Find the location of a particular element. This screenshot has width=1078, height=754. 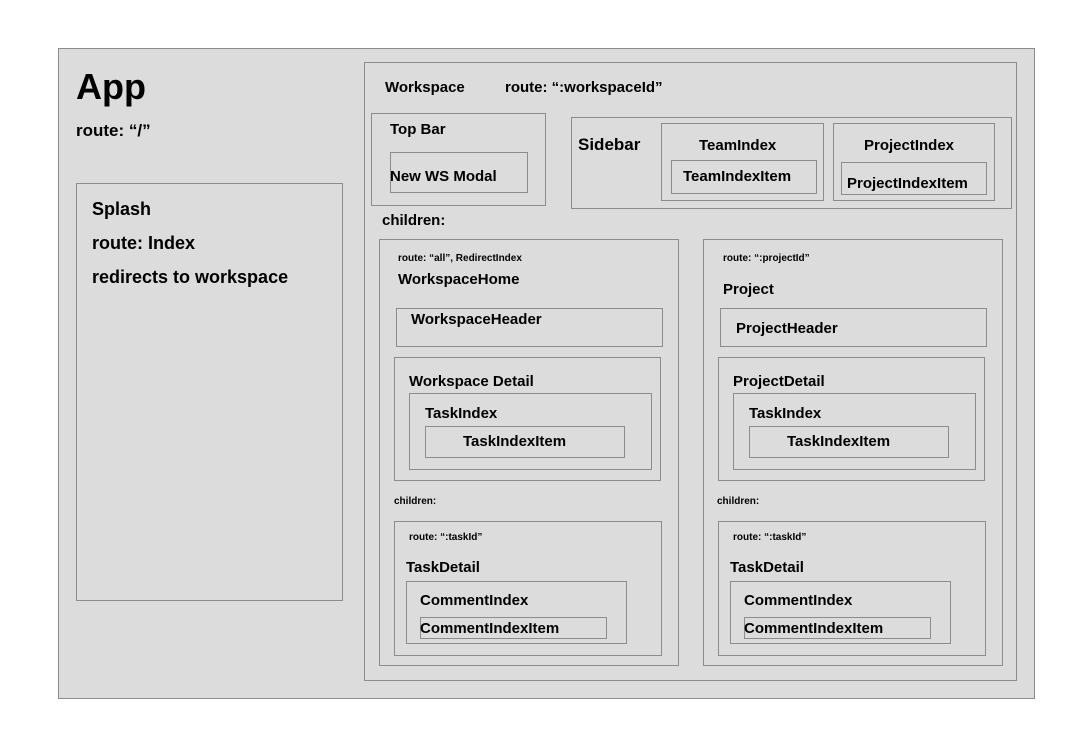

project-comment-index-label: CommentIndex is located at coordinates (798, 600).